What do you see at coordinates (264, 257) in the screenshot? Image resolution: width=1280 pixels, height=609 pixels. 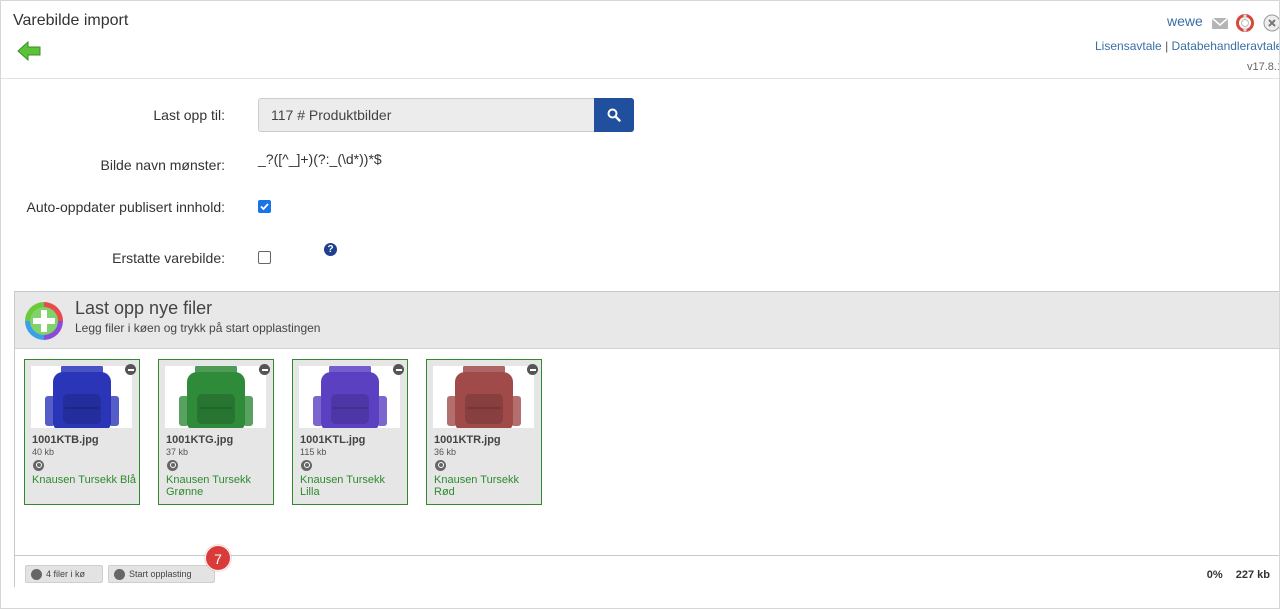 I see `replace-image-checkbox` at bounding box center [264, 257].